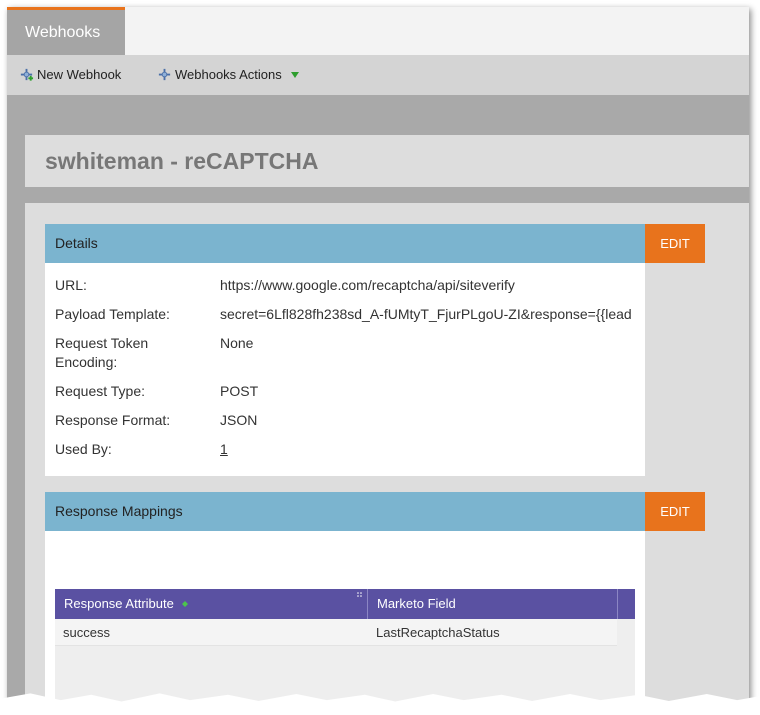 This screenshot has width=760, height=715. What do you see at coordinates (100, 391) in the screenshot?
I see `request-type-label: Request Type:` at bounding box center [100, 391].